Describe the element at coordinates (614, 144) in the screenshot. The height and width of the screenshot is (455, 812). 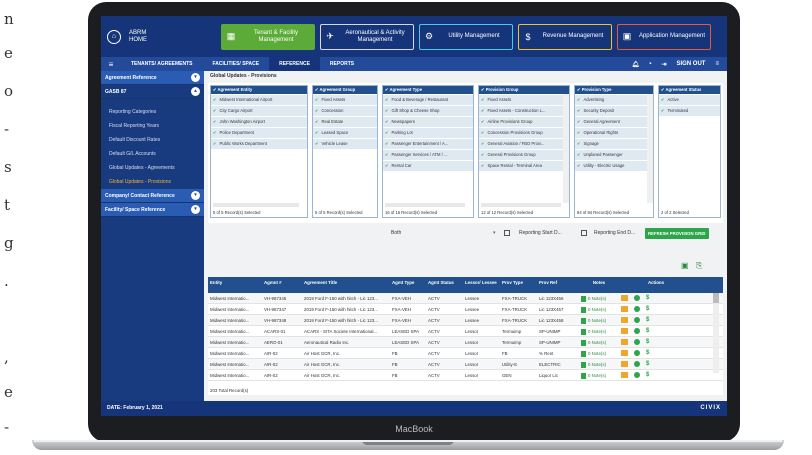
I see `list-item: ✔ Signage` at that location.